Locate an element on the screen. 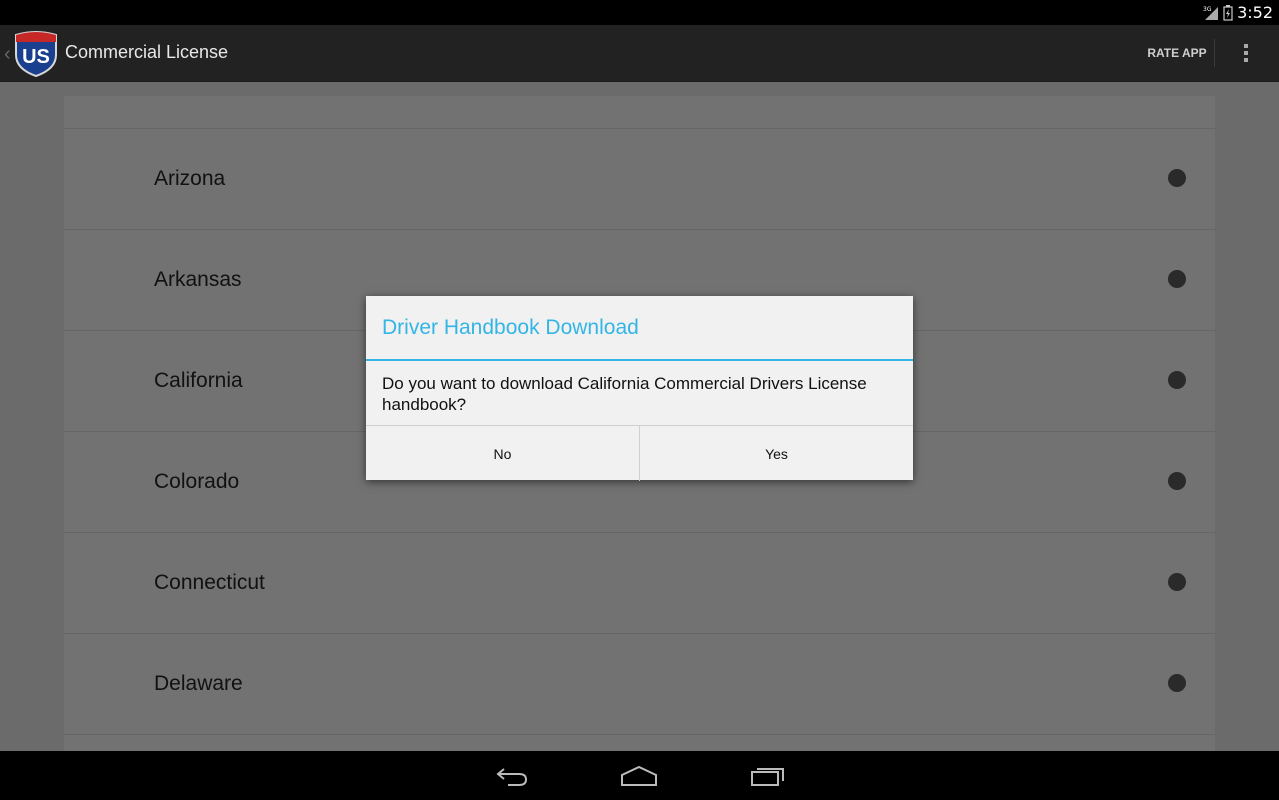 This screenshot has height=800, width=1279. status-bar: 3G 3:52 is located at coordinates (639, 12).